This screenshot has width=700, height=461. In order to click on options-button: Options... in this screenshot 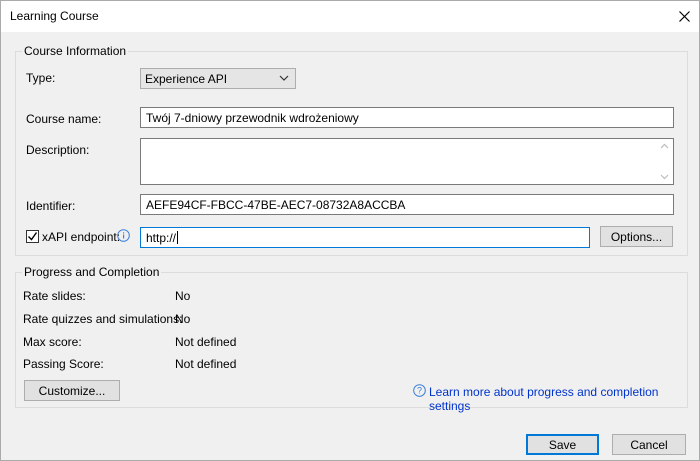, I will do `click(636, 236)`.